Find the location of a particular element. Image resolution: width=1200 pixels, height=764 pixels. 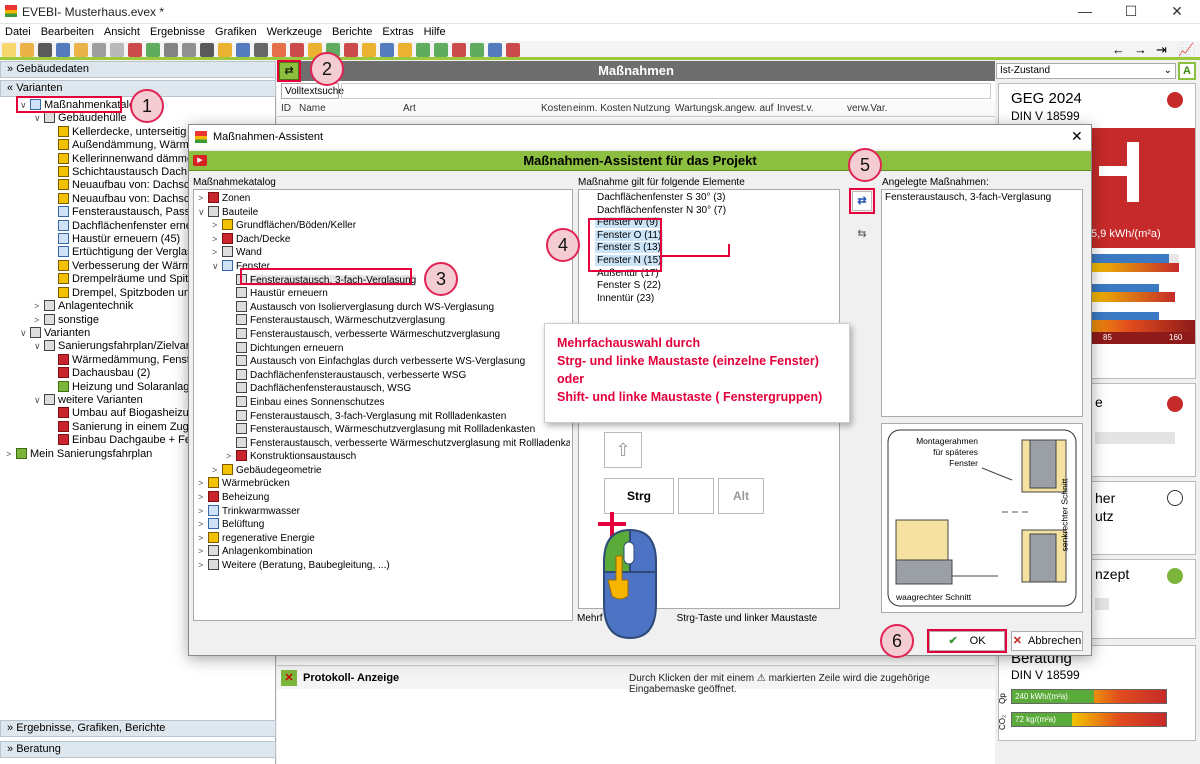

catalog-item: Dachflächenfensteraustausch, WSG is located at coordinates (384, 389).